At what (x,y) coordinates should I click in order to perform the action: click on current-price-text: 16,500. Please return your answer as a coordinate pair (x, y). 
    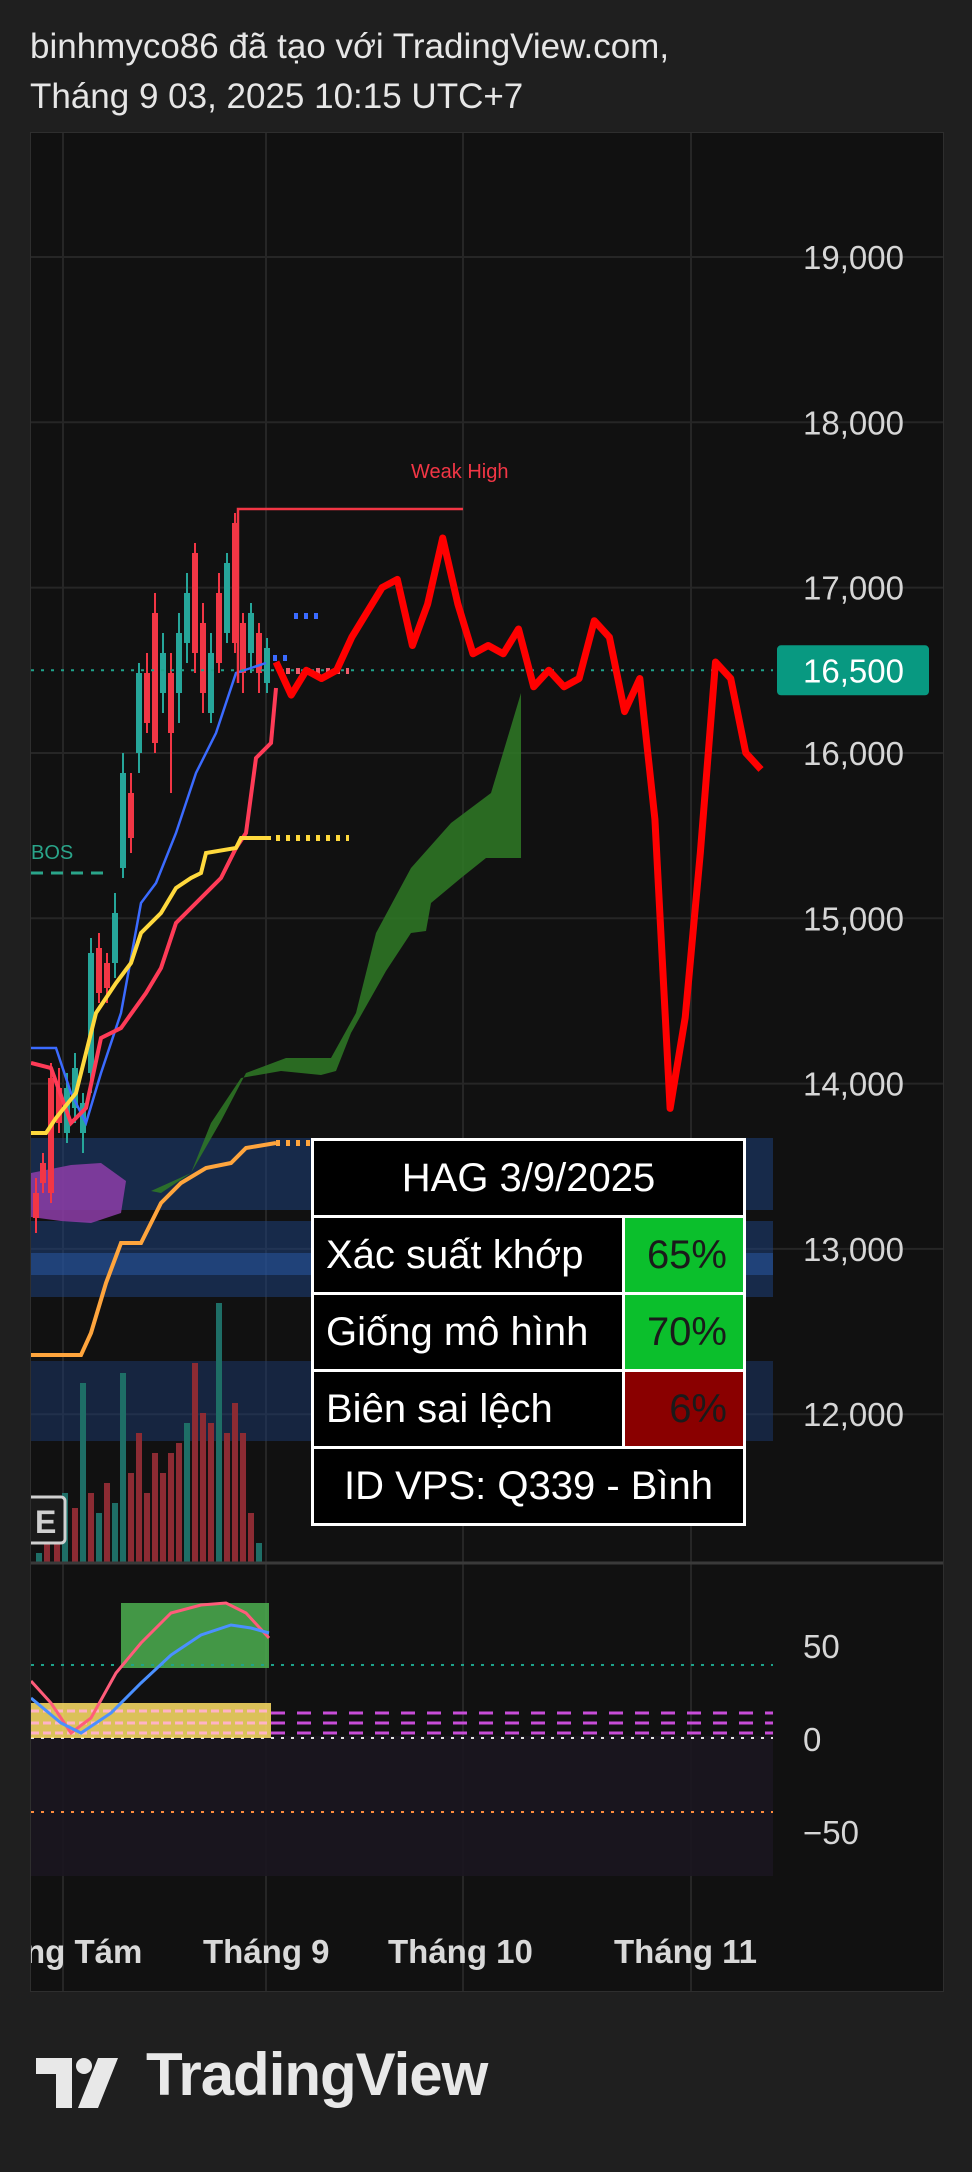
    Looking at the image, I should click on (853, 670).